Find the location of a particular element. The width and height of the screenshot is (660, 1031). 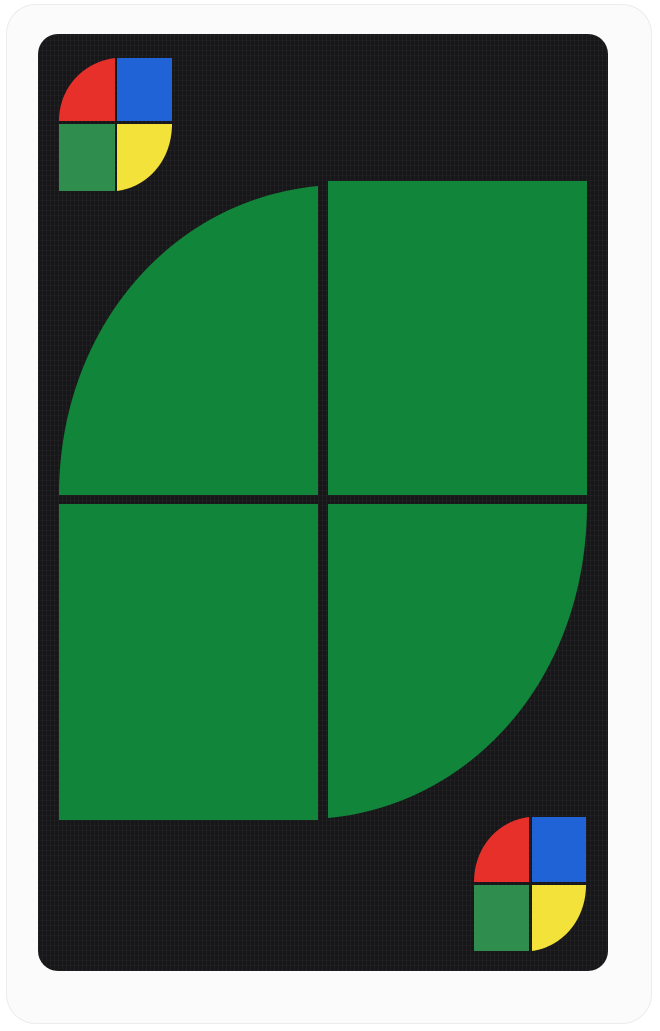

corner-emblem-top-left is located at coordinates (115, 124).